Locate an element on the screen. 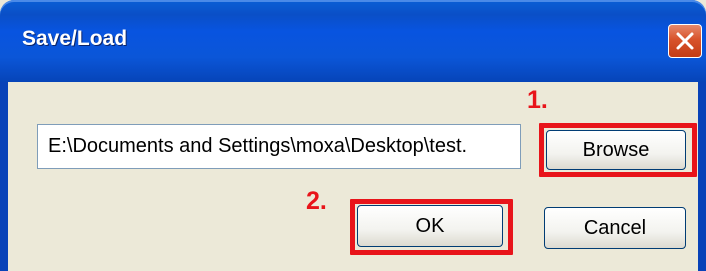  step-2-label: 2. is located at coordinates (316, 201).